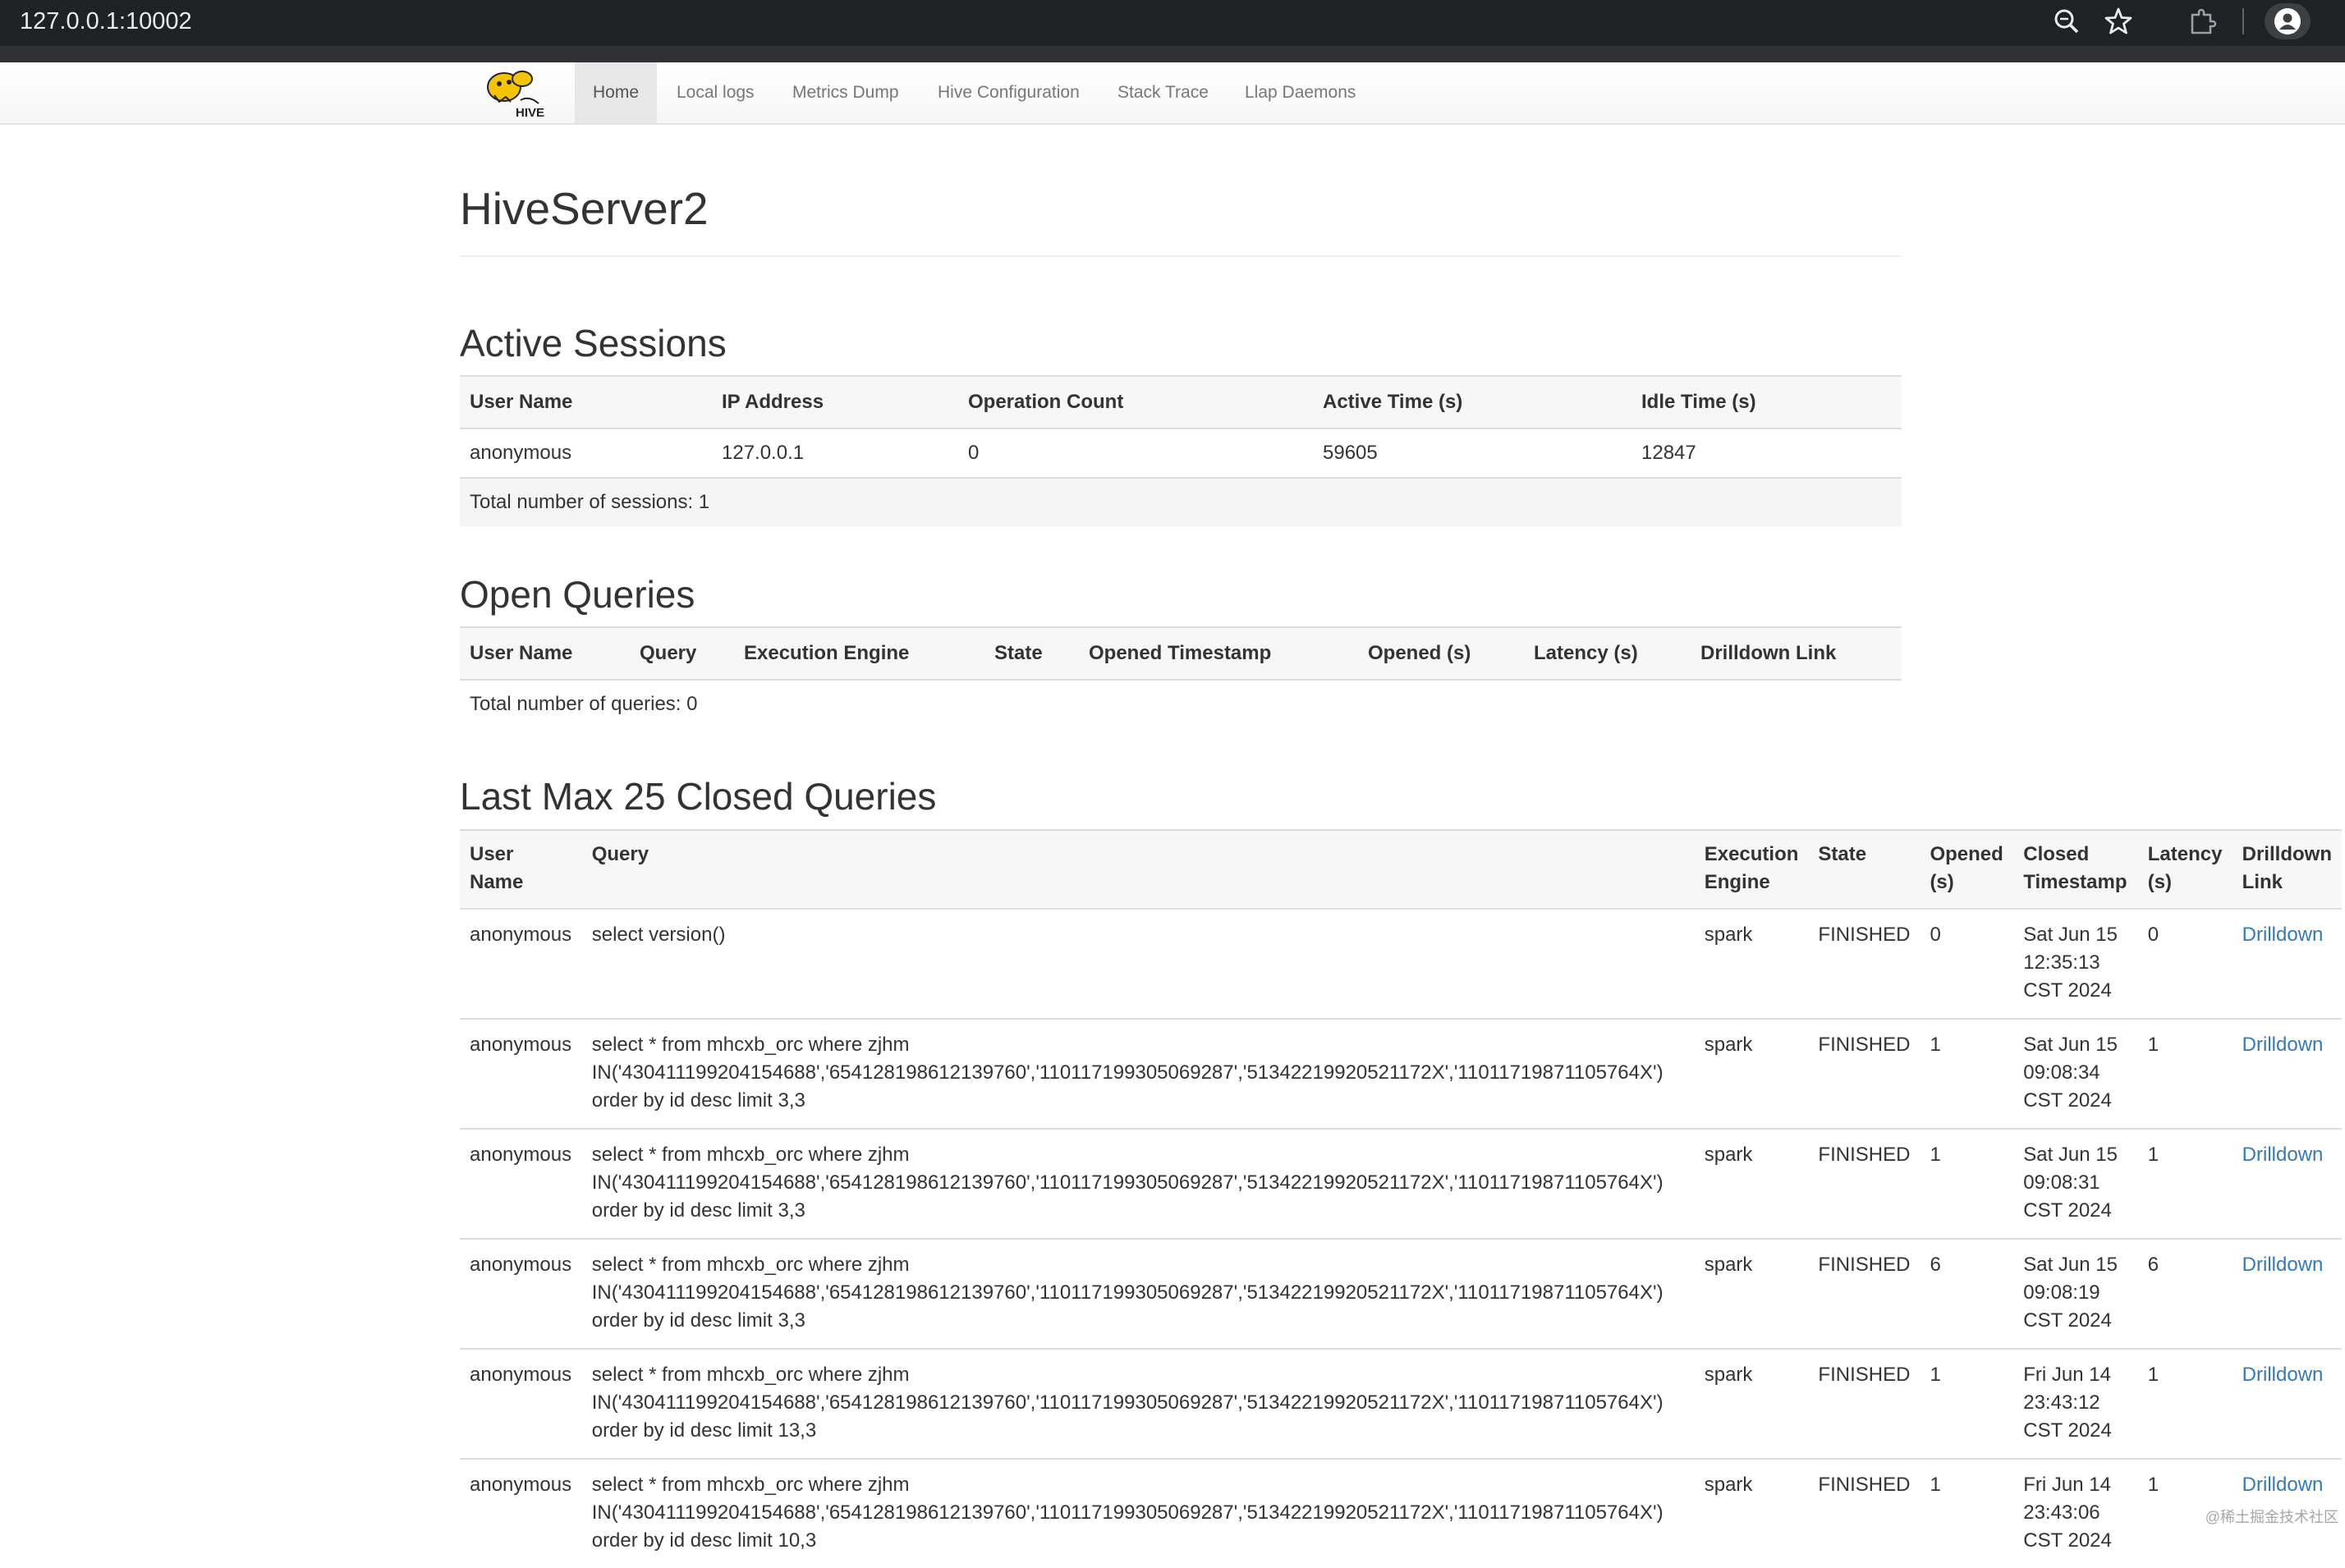  What do you see at coordinates (1472, 402) in the screenshot?
I see `column-header: Active Time (s)` at bounding box center [1472, 402].